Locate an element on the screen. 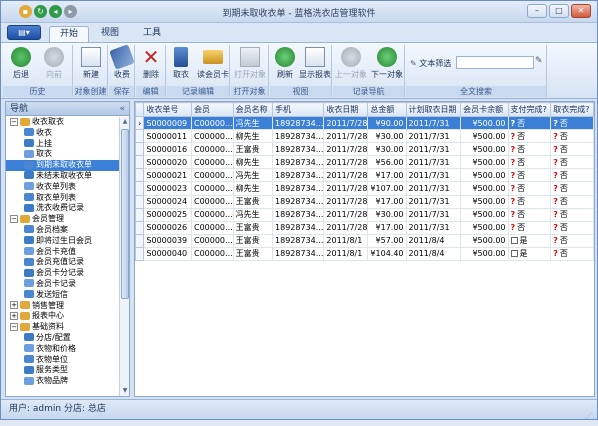 Image resolution: width=598 pixels, height=426 pixels. nav-item: + 报表中心 is located at coordinates (63, 316).